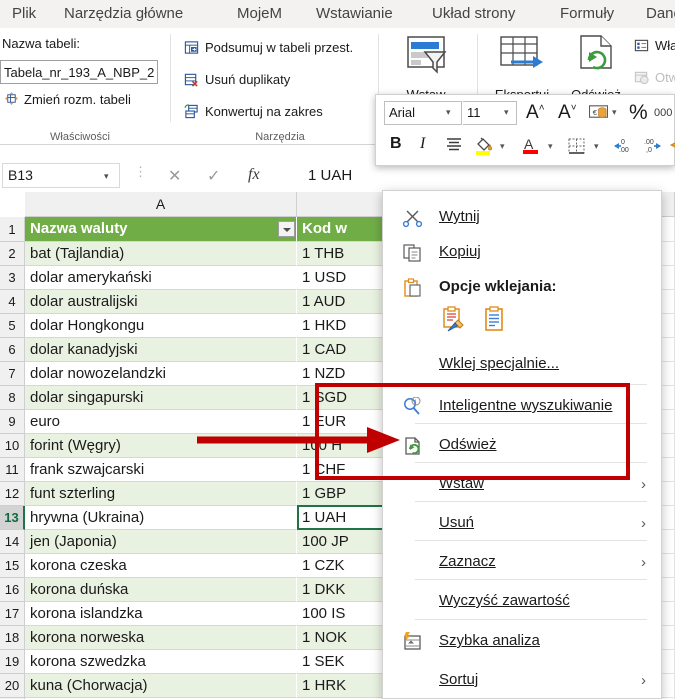  What do you see at coordinates (161, 566) in the screenshot?
I see `cell-a15: korona czeska` at bounding box center [161, 566].